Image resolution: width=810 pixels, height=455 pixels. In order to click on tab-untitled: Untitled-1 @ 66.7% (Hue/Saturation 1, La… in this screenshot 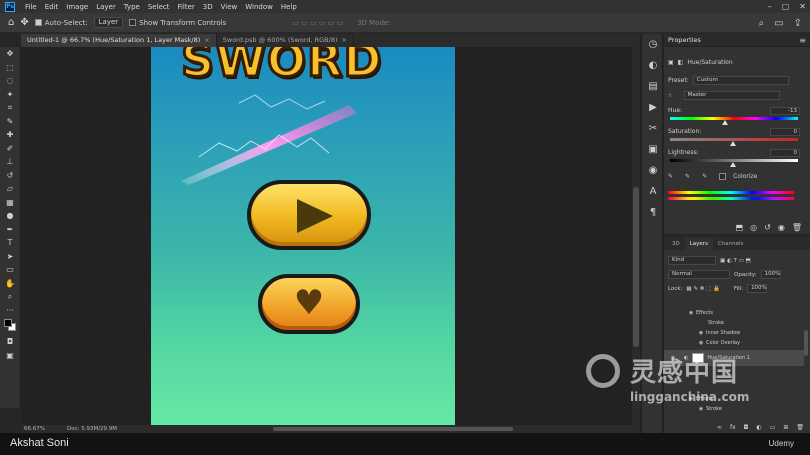, I will do `click(119, 40)`.